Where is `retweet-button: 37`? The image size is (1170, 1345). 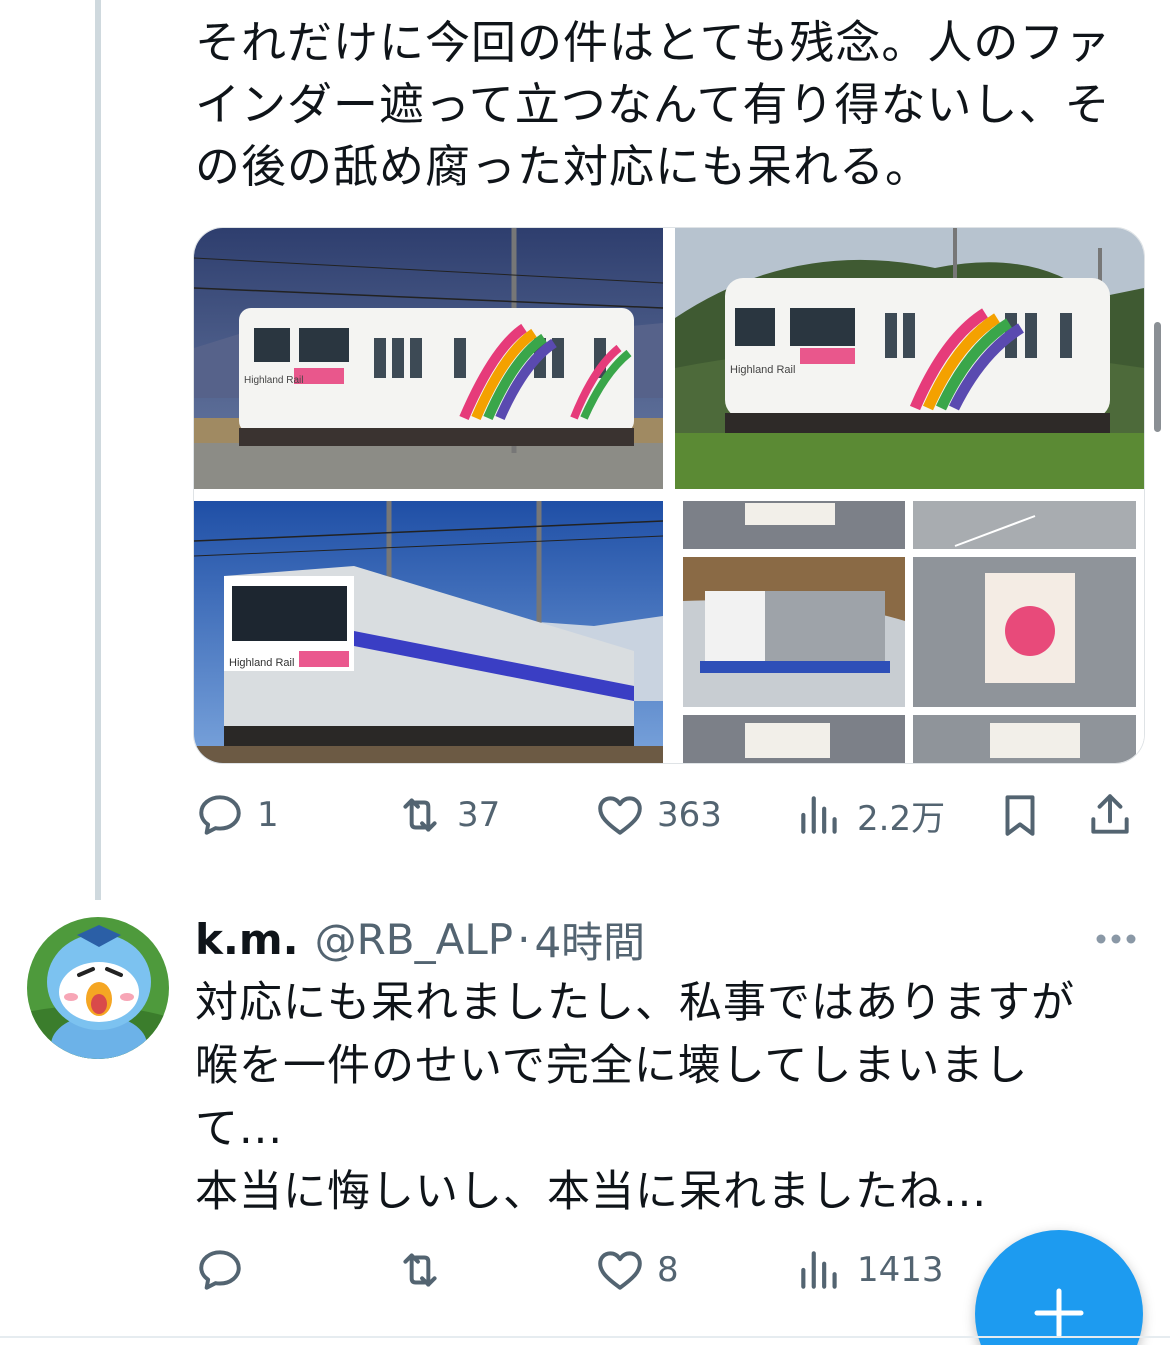
retweet-button: 37 is located at coordinates (447, 815).